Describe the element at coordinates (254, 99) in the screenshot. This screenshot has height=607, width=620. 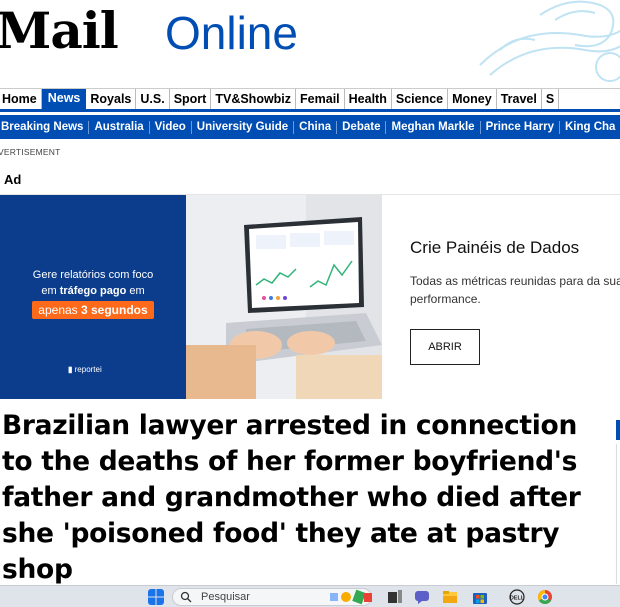
I see `nav-item-tv-showbiz: TV&Showbiz` at that location.